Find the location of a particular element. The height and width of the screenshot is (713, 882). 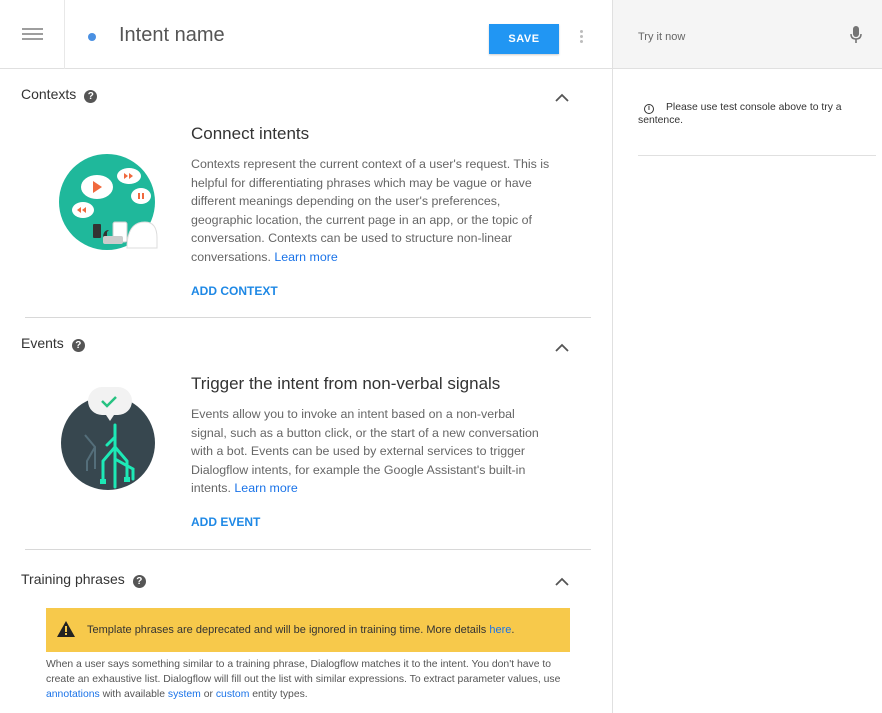

training-desc-part: with available is located at coordinates (134, 694).